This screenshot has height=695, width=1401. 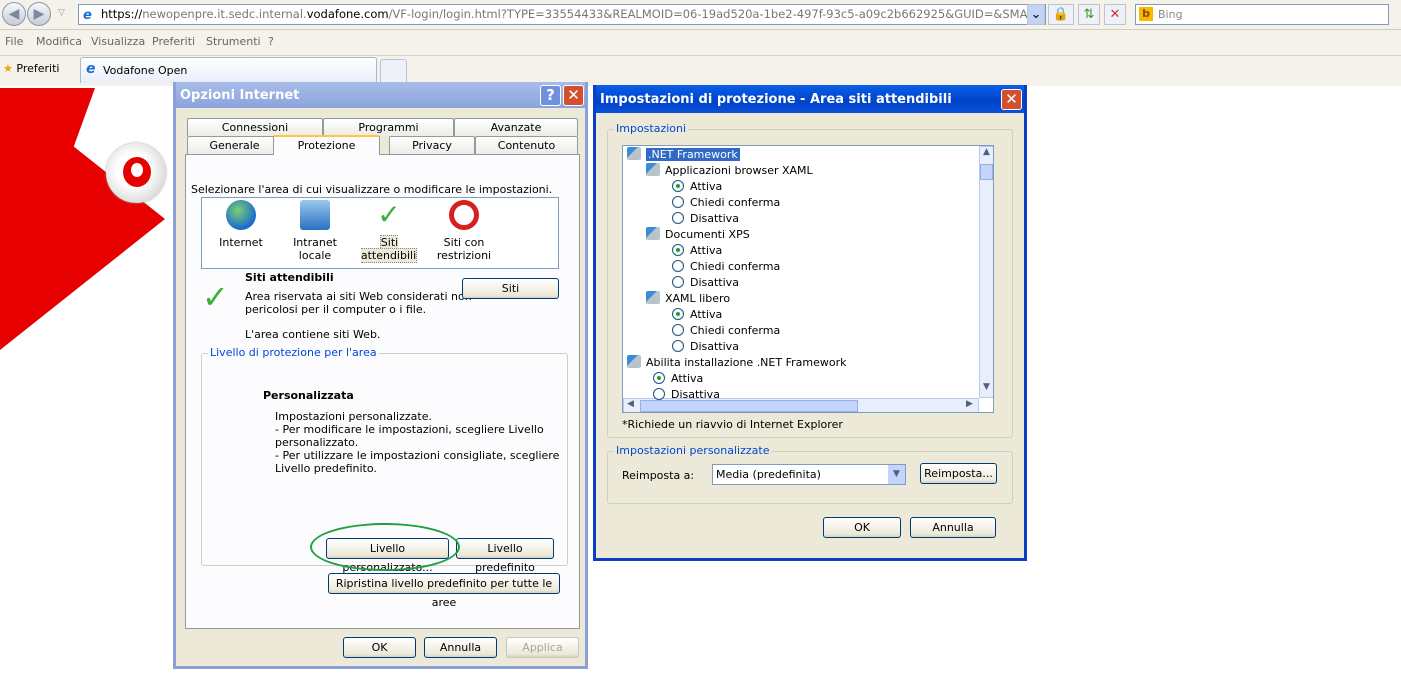 I want to click on url-domain: vodafone.com, so click(x=347, y=14).